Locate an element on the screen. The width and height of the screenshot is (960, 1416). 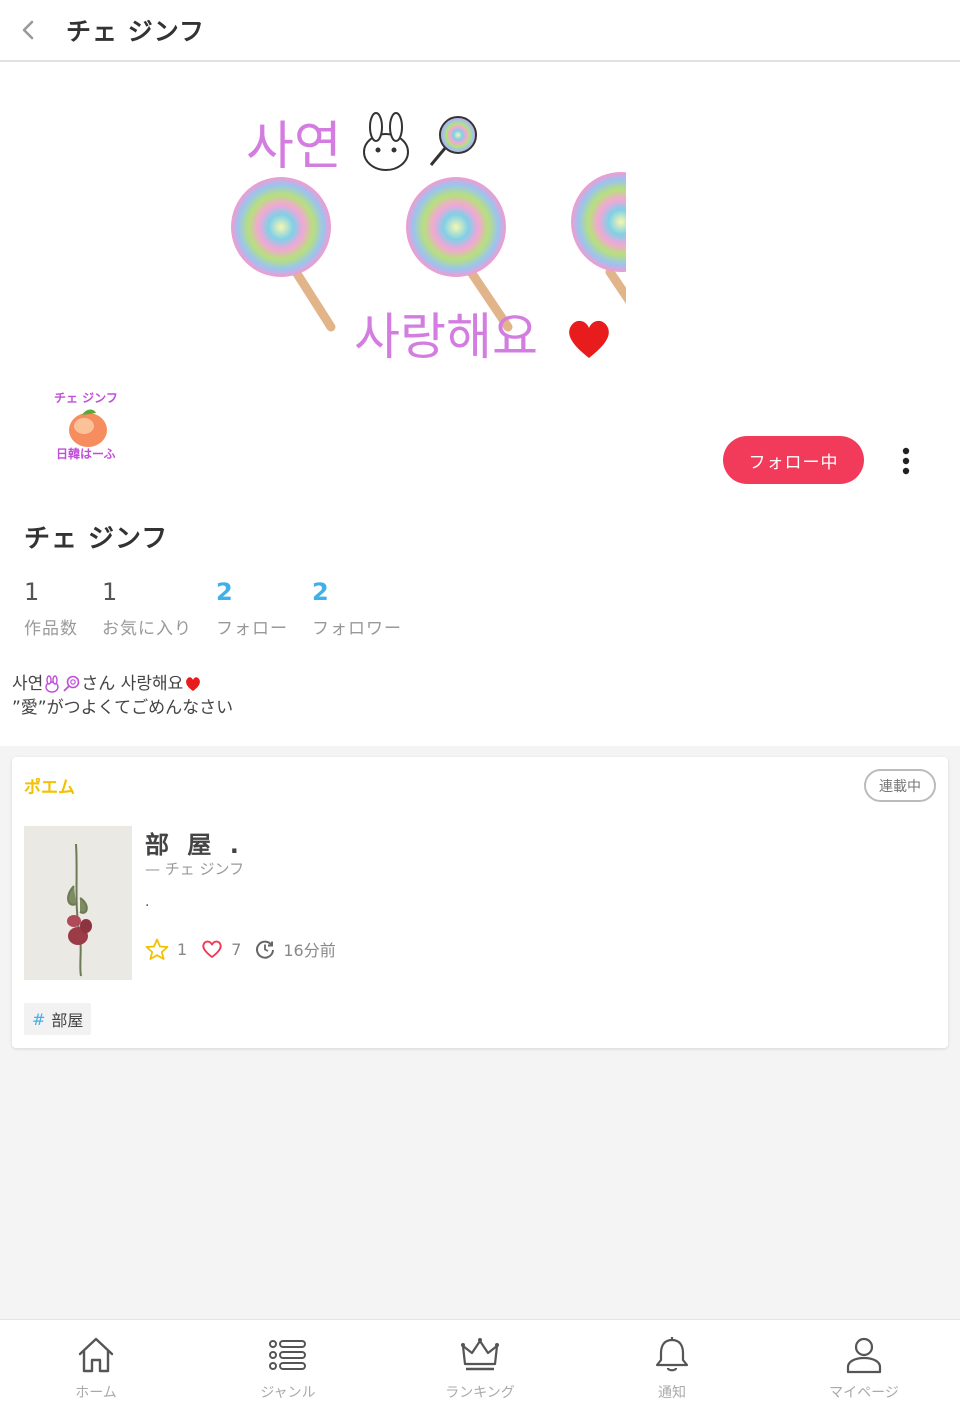
lollipop-middle is located at coordinates (459, 254).